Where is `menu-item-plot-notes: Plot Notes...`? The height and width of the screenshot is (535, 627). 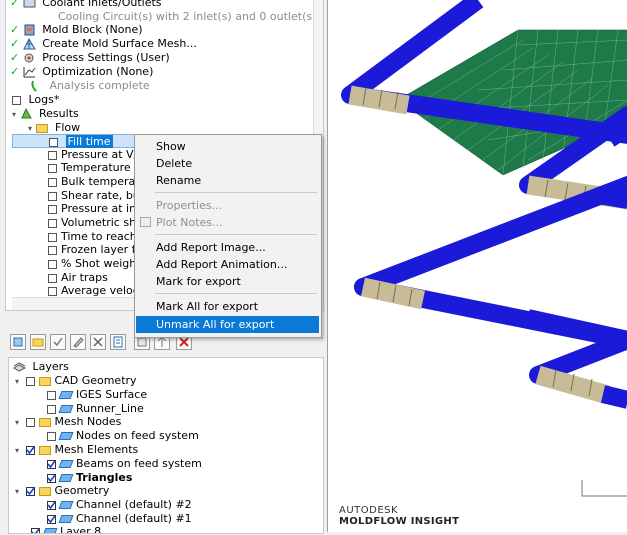
menu-item-plot-notes: Plot Notes... is located at coordinates (227, 222).